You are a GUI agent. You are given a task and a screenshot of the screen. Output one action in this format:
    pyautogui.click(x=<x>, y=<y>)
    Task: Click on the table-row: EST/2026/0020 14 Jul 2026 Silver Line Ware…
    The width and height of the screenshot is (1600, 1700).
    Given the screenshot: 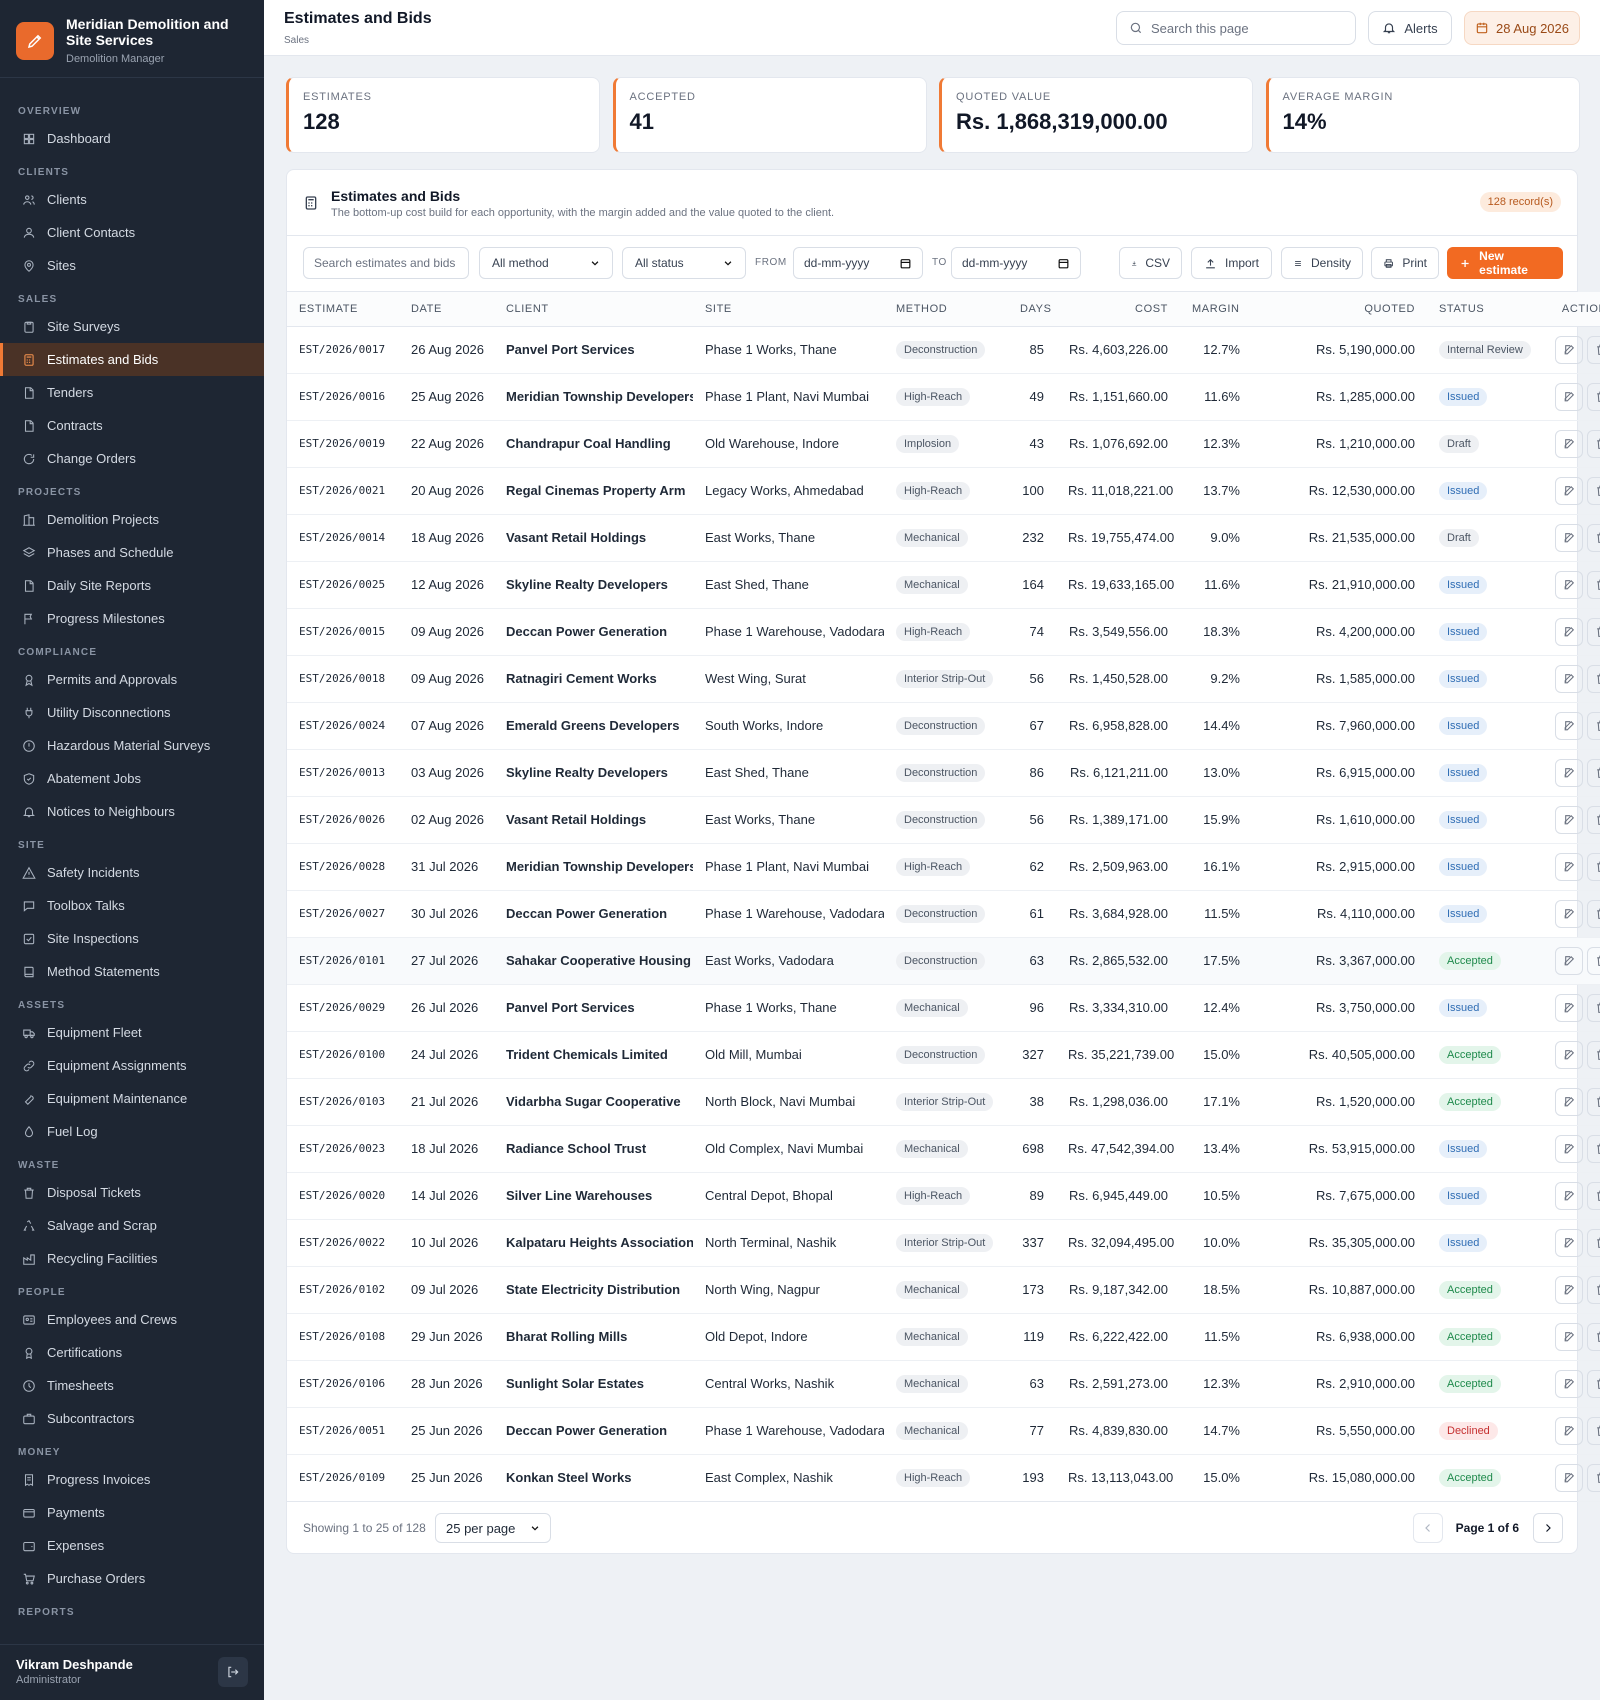 What is the action you would take?
    pyautogui.click(x=943, y=1196)
    